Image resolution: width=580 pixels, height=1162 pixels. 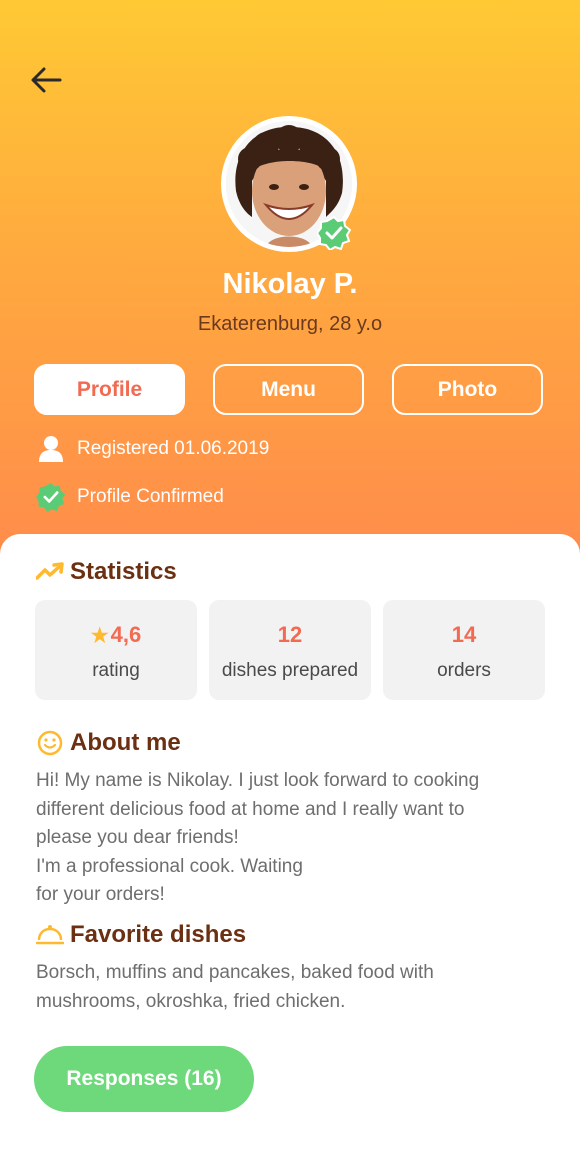 I want to click on stat-dishes-label: dishes prepared, so click(x=290, y=670).